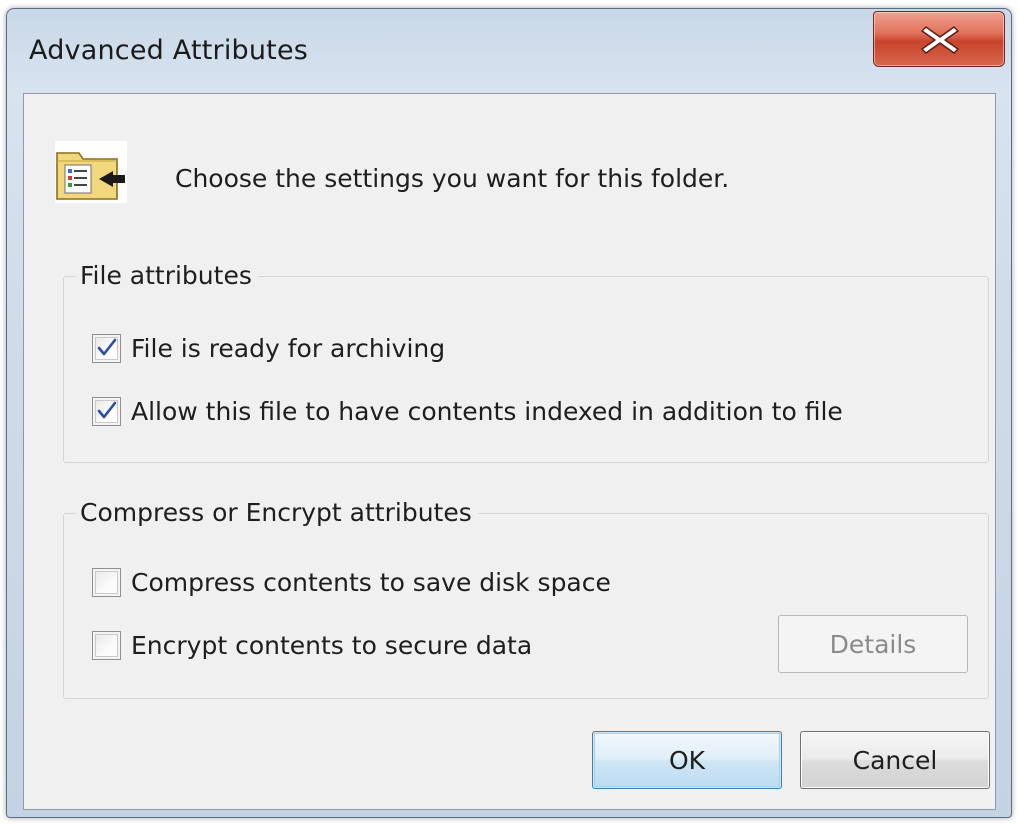 Image resolution: width=1018 pixels, height=824 pixels. I want to click on encrypt-checkbox, so click(106, 645).